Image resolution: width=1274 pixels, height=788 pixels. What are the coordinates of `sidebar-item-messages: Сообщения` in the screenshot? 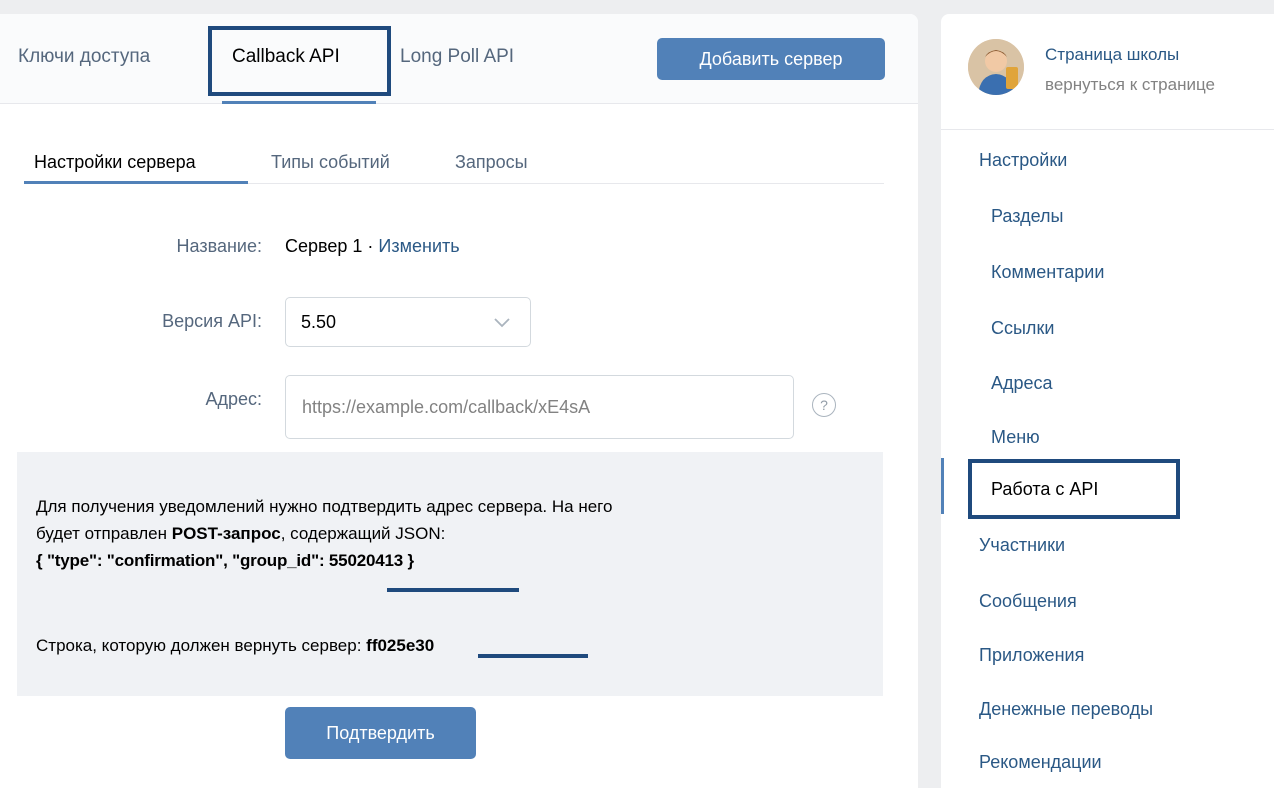 It's located at (1028, 601).